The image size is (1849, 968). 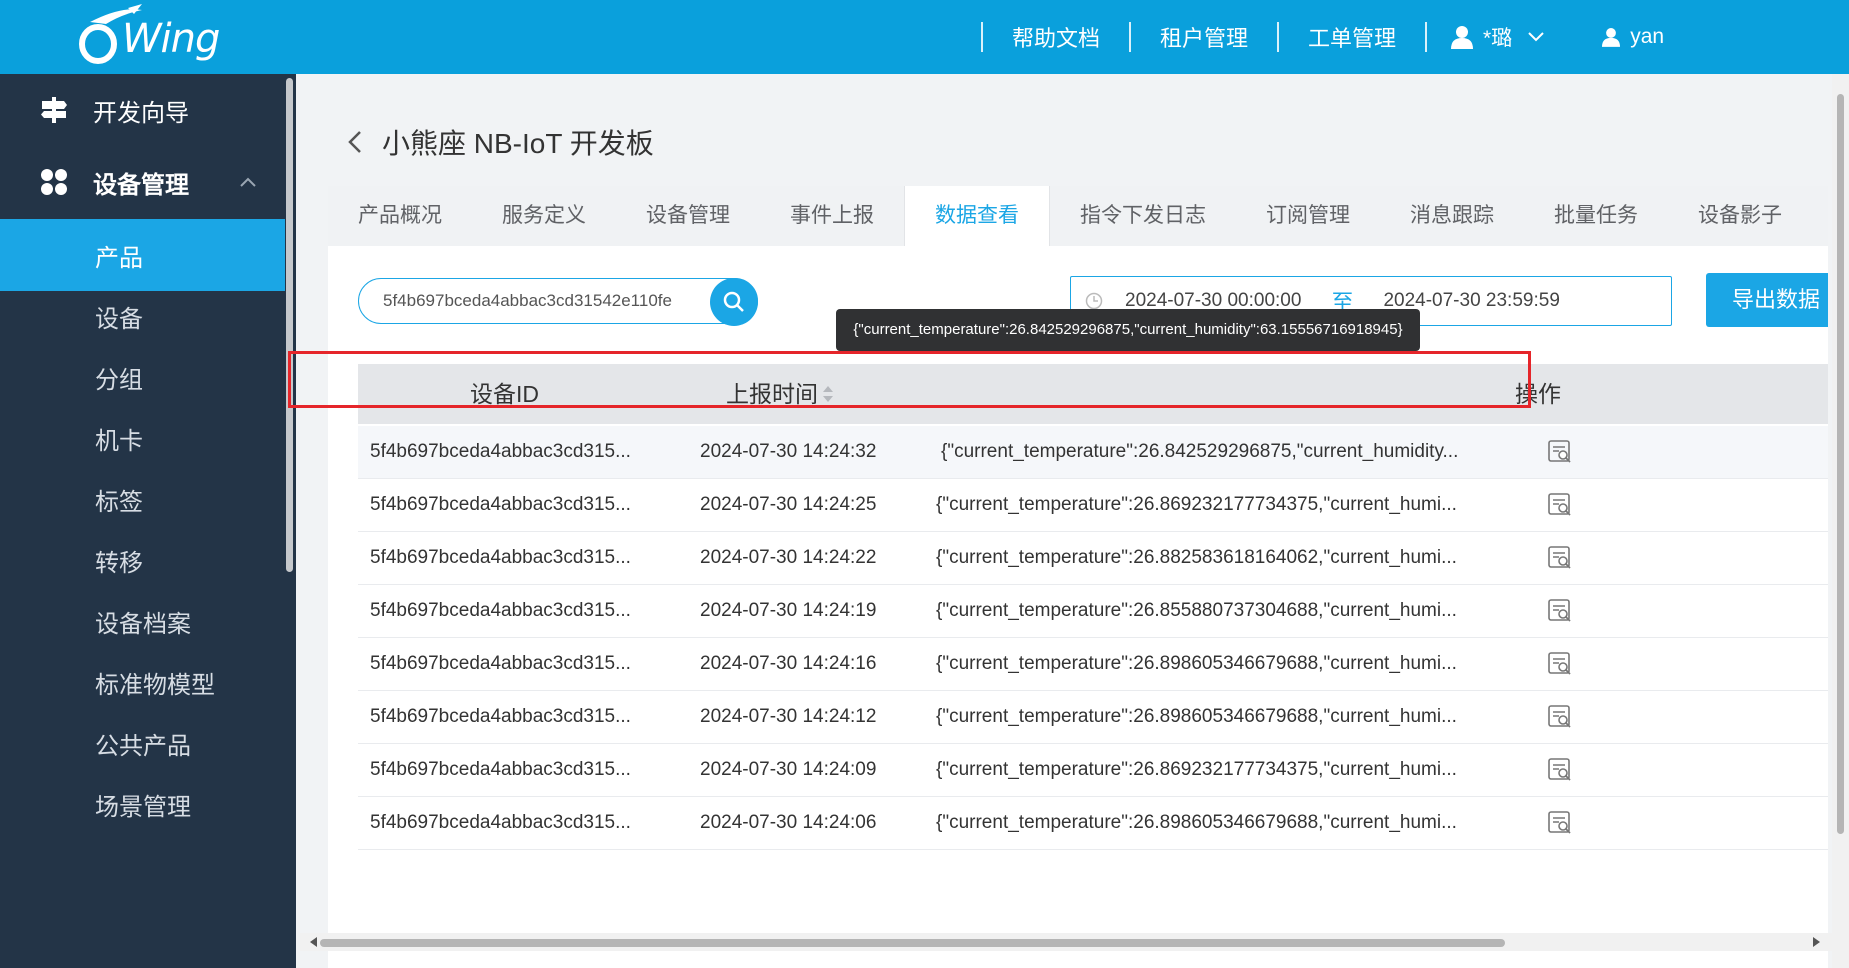 I want to click on sidebar-item-label: 转移, so click(x=119, y=563).